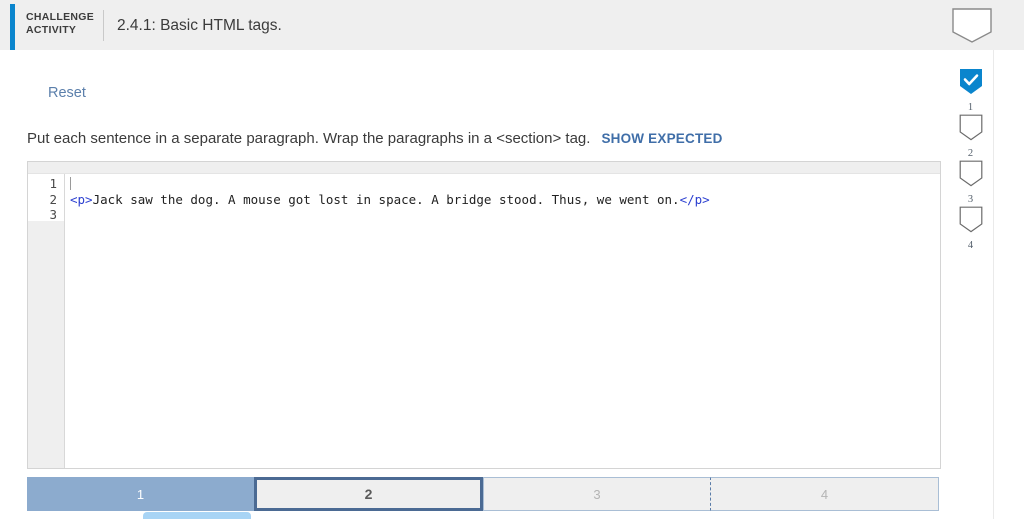 This screenshot has width=1024, height=519. What do you see at coordinates (67, 93) in the screenshot?
I see `reset-button: Reset` at bounding box center [67, 93].